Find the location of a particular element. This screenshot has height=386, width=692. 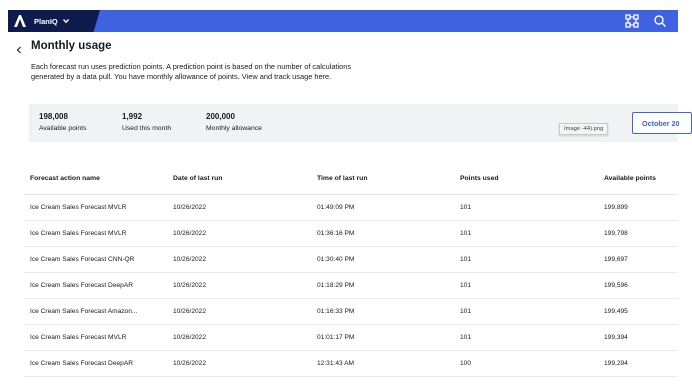

table-cell: 199,596 is located at coordinates (638, 285).